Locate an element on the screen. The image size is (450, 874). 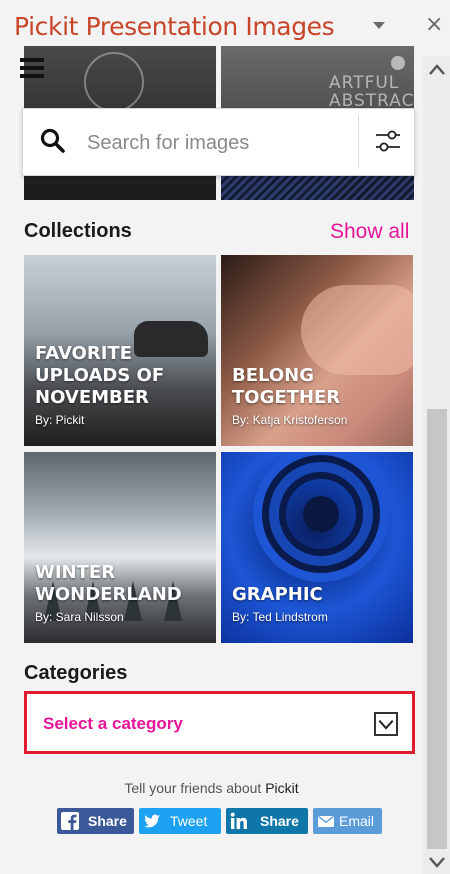
collection-tile: GRAPHIC By: Ted Lindstrom is located at coordinates (317, 547).